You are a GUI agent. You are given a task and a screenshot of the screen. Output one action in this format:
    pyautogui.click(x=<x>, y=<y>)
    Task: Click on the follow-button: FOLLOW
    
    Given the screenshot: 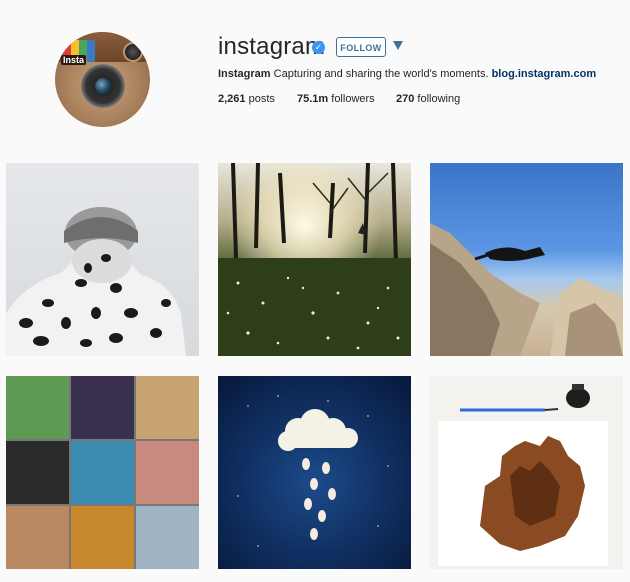 What is the action you would take?
    pyautogui.click(x=361, y=47)
    